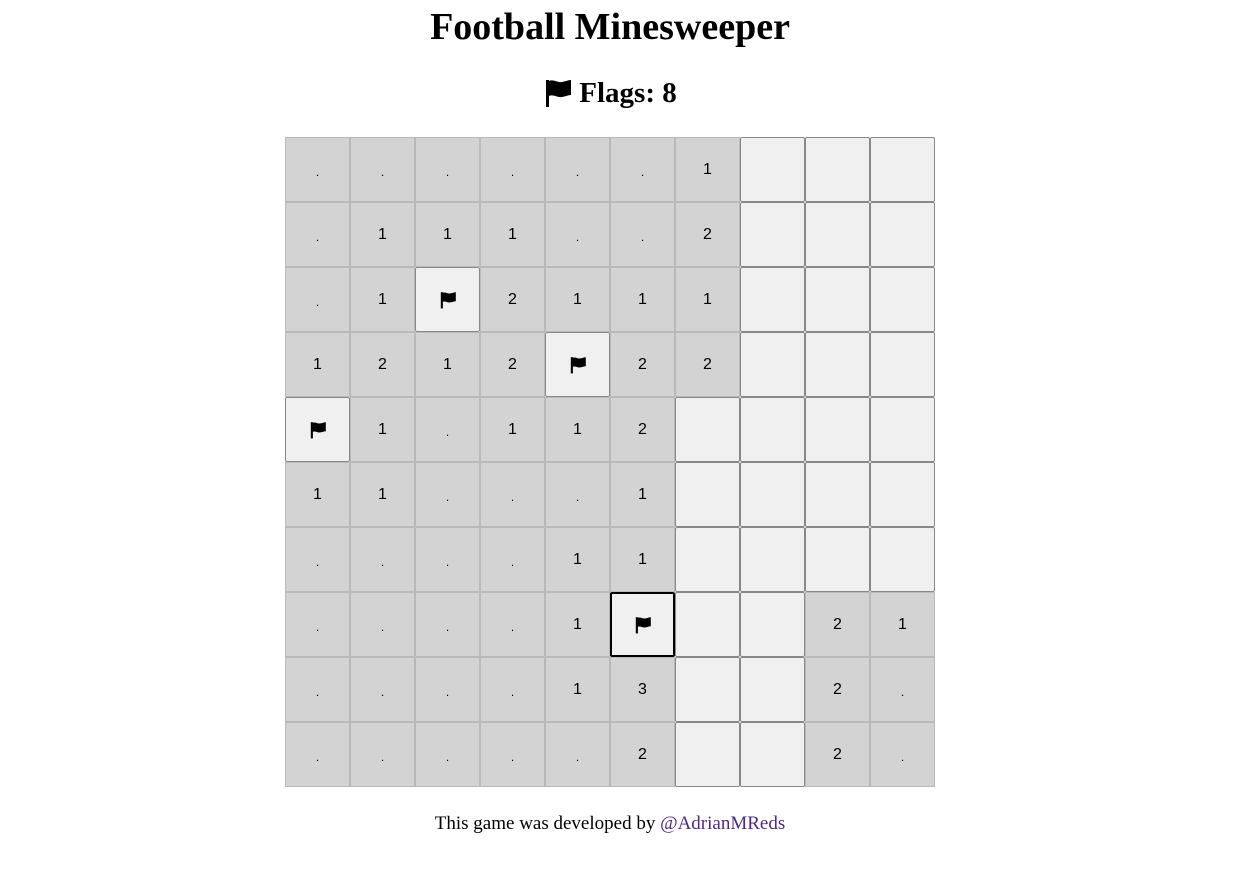 This screenshot has width=1250, height=875. I want to click on board-cell-revealed: 3, so click(642, 689).